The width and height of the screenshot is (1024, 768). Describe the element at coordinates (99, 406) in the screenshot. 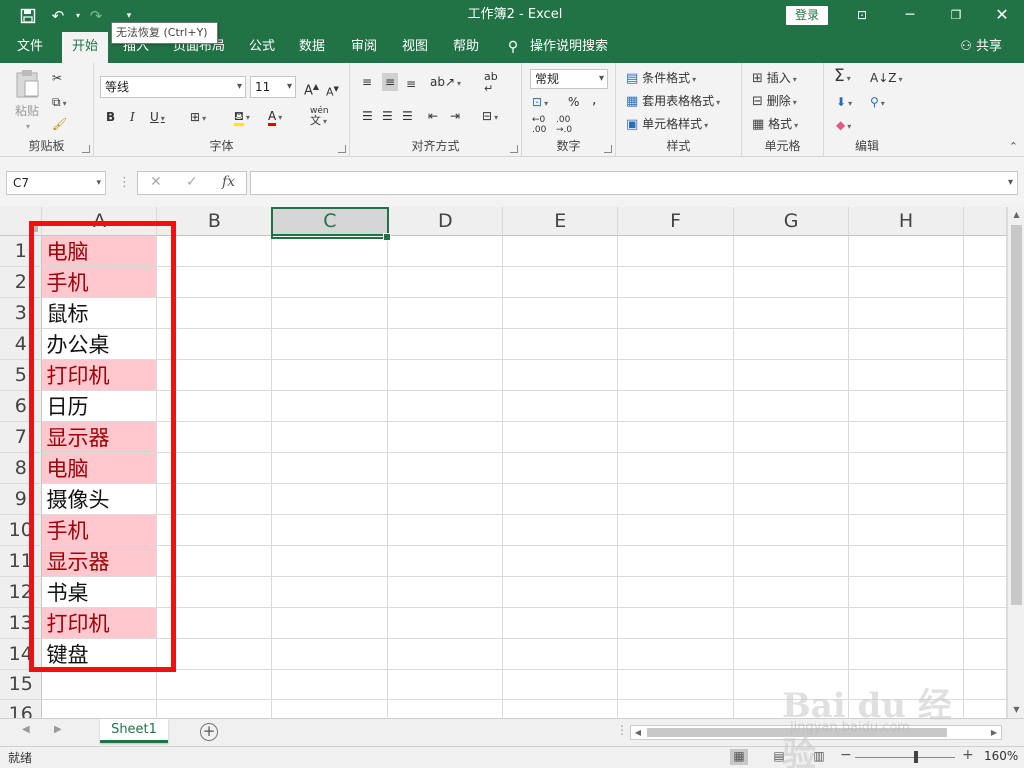

I see `cell-a6: 日历` at that location.